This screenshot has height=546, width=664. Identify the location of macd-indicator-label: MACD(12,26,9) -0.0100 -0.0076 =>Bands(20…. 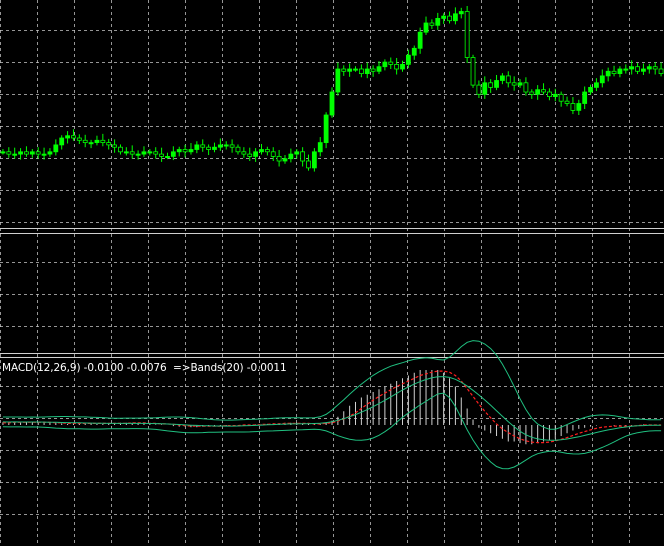
(144, 368).